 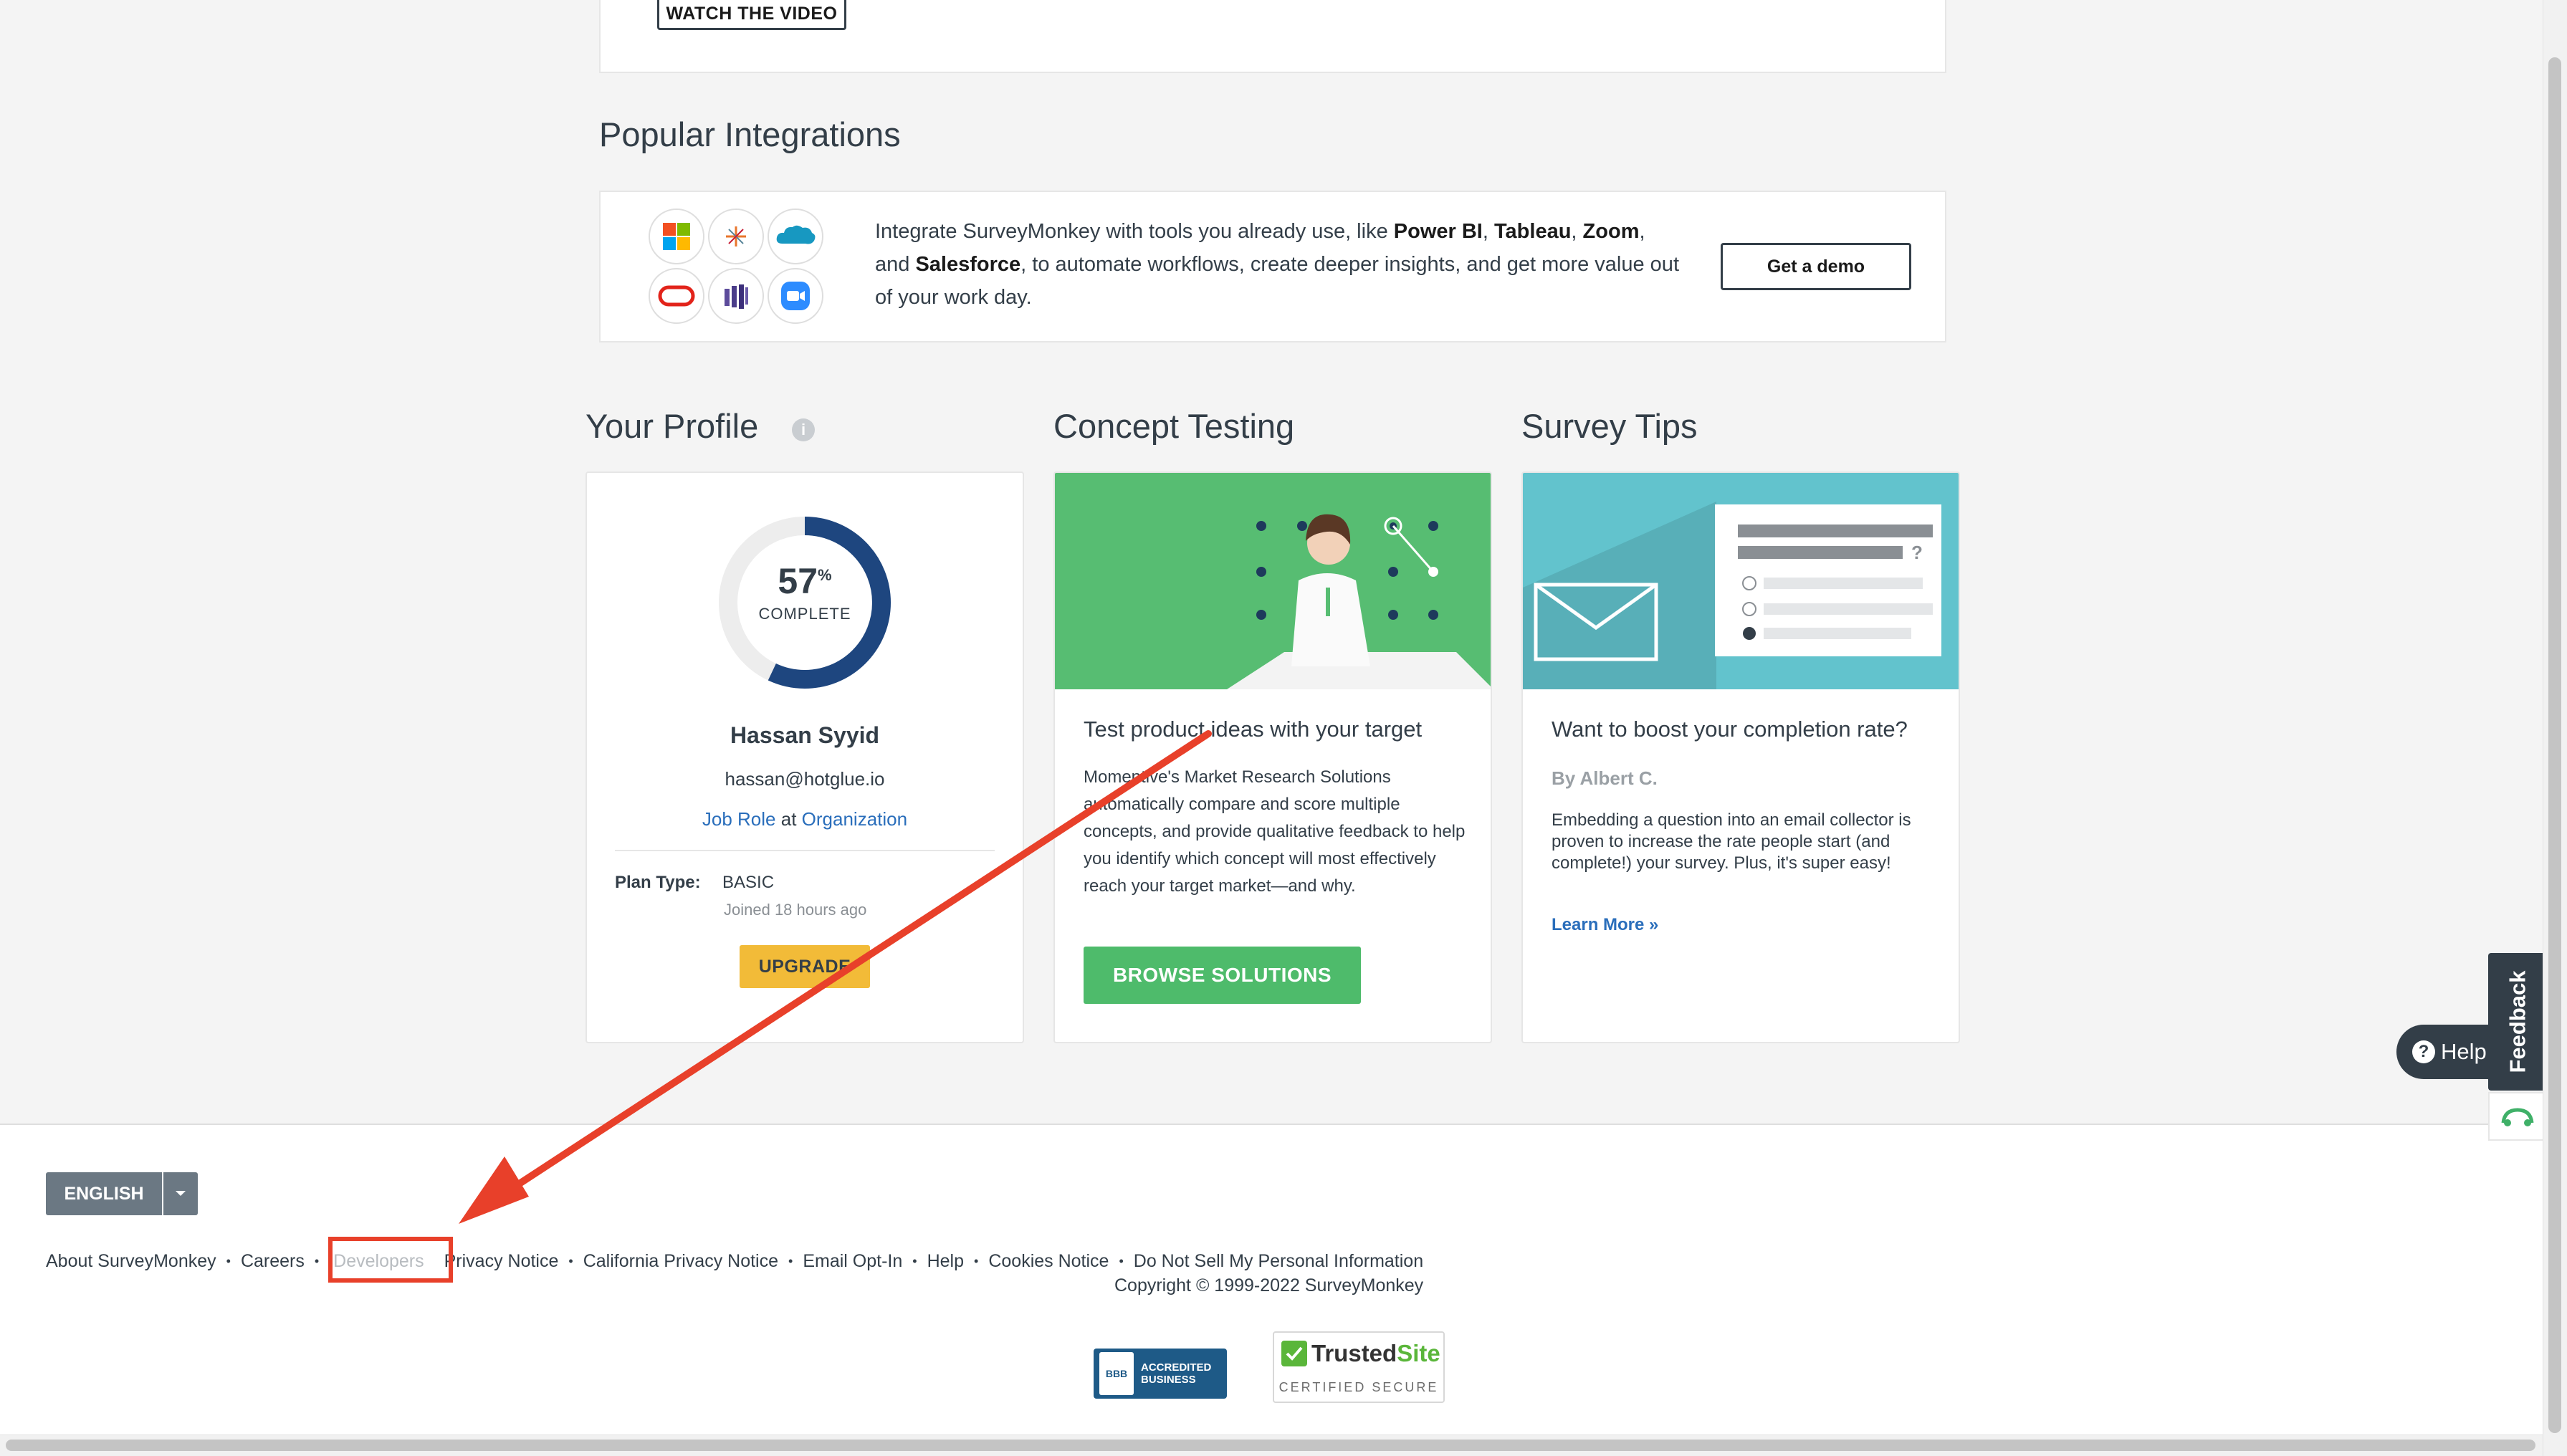 I want to click on bbb-accredited-badge: BBB ACCREDITED BUSINESS, so click(x=1160, y=1374).